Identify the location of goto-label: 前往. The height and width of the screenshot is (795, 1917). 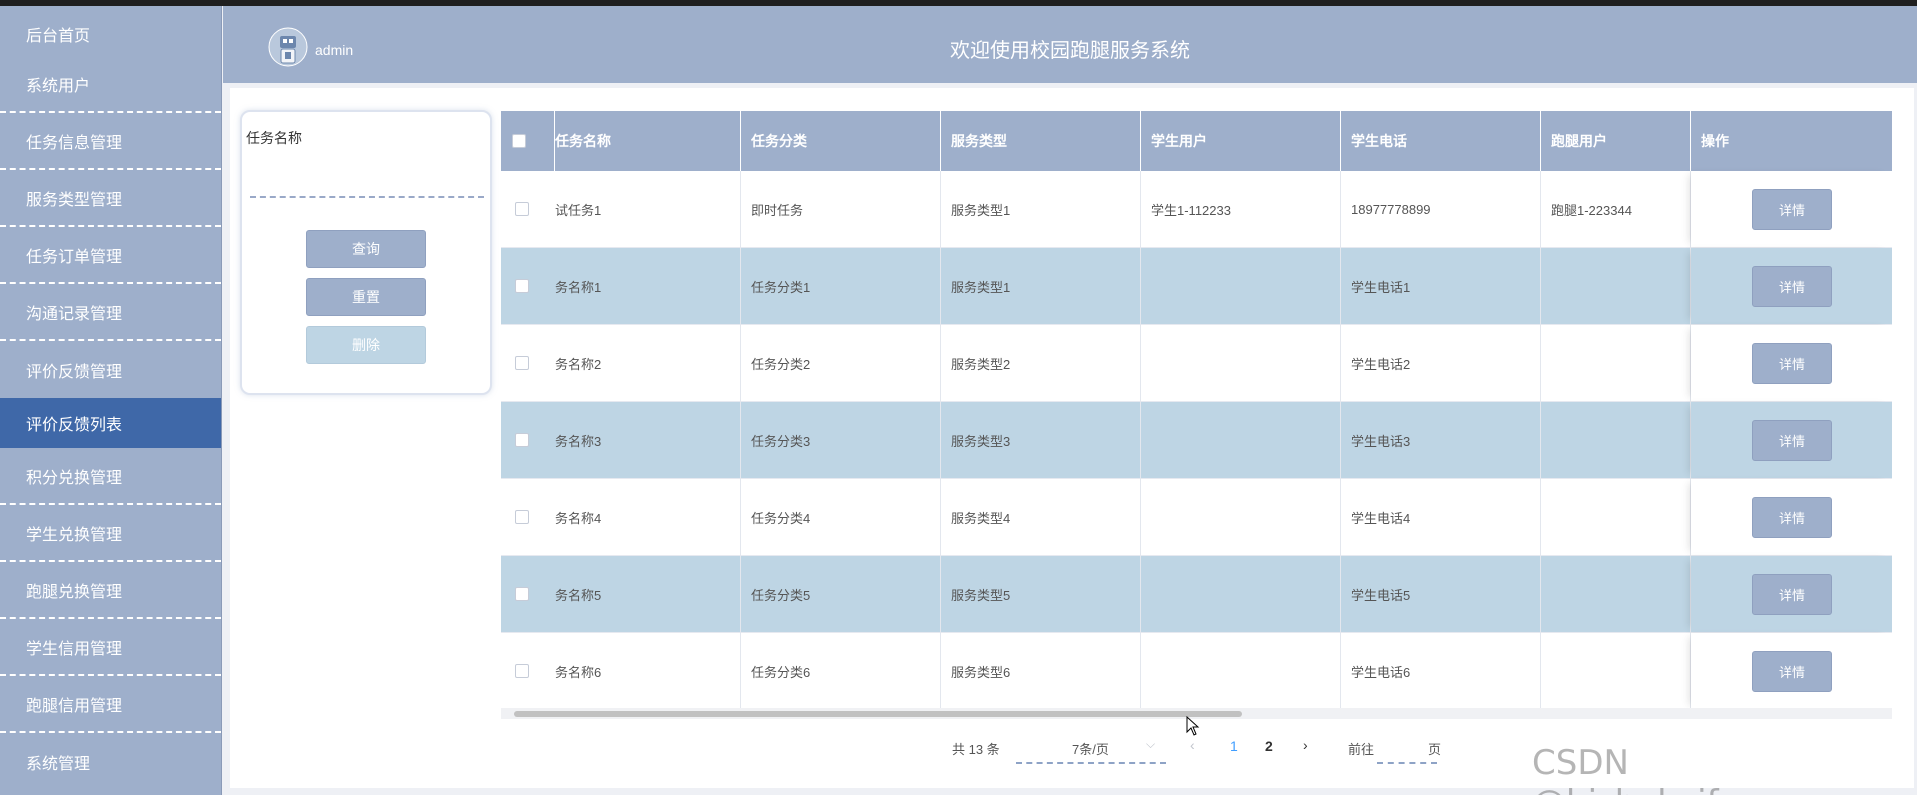
(1361, 749).